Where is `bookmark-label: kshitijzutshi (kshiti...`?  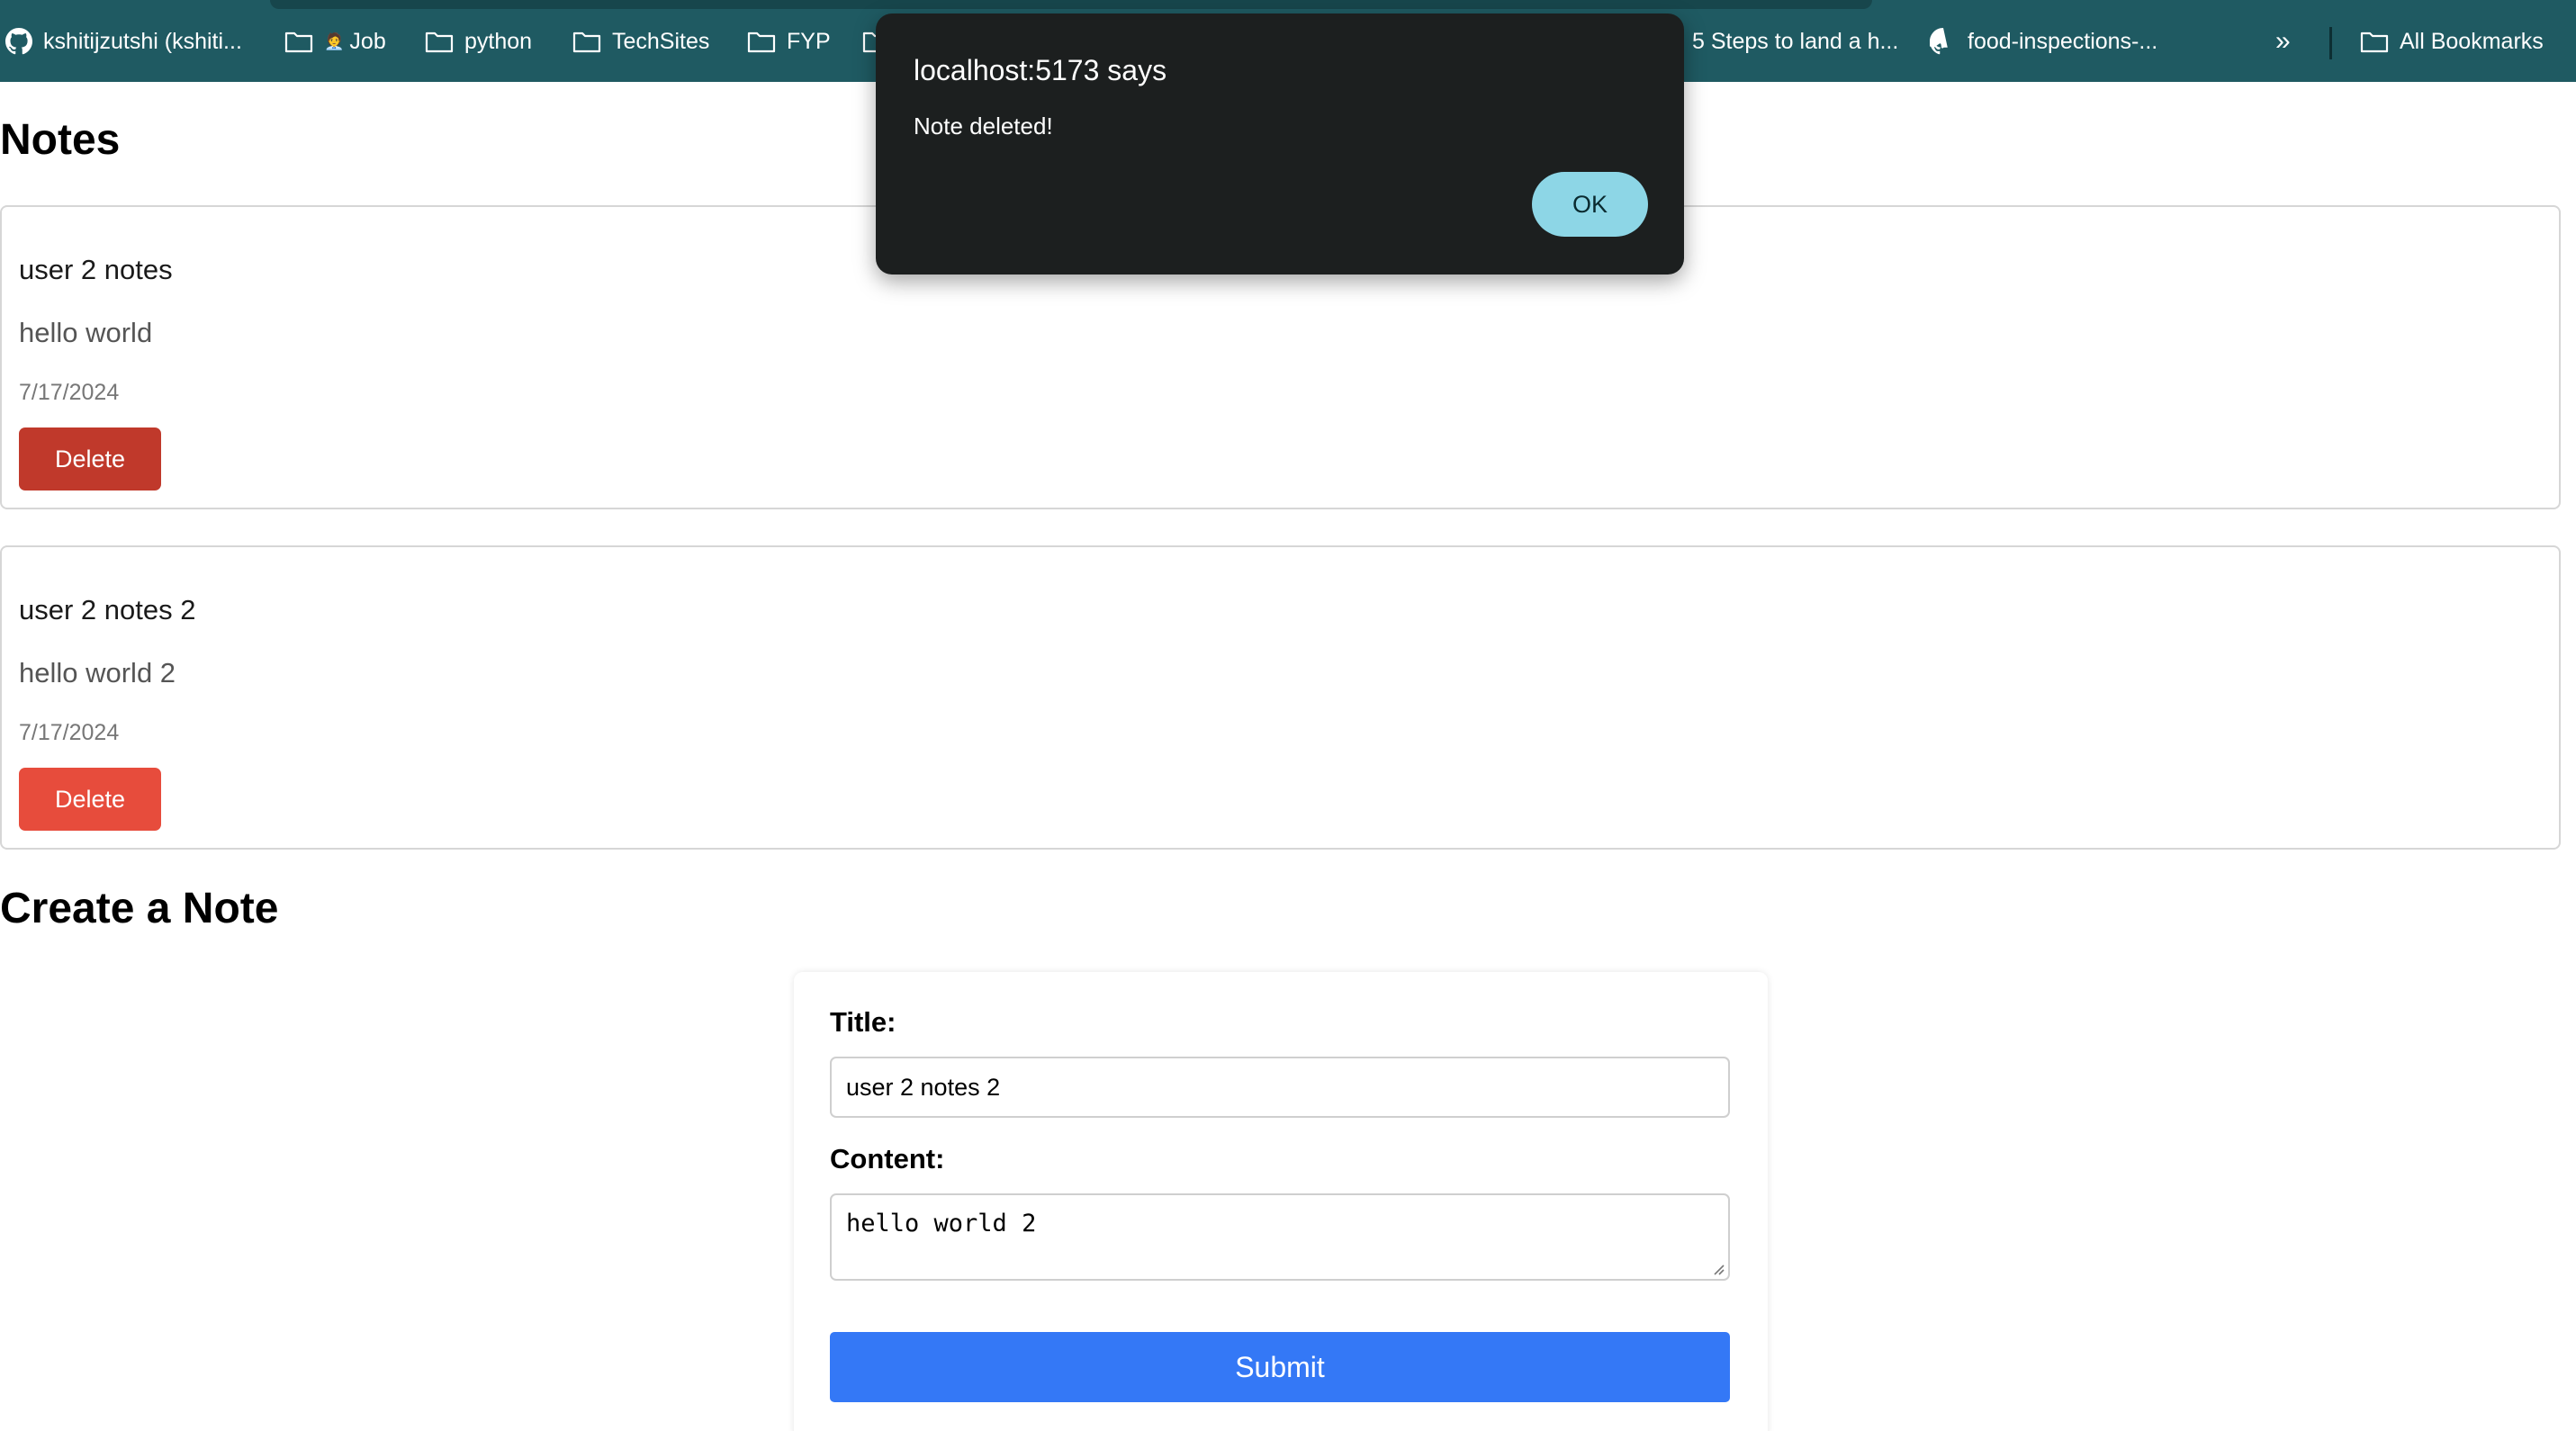 bookmark-label: kshitijzutshi (kshiti... is located at coordinates (142, 41).